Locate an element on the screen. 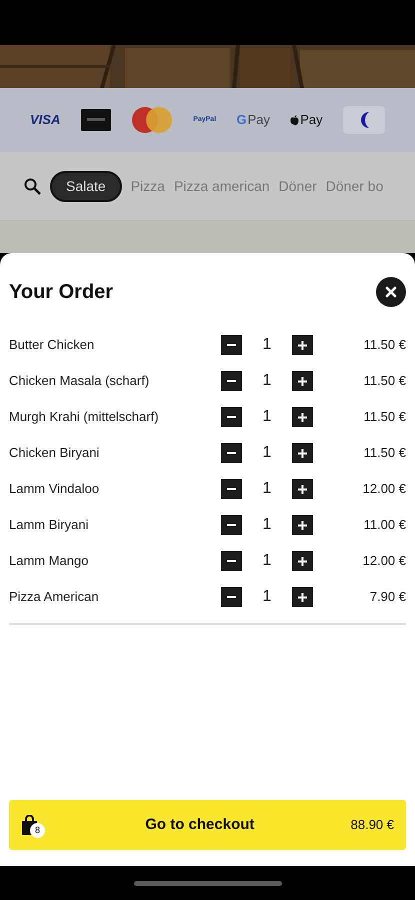 This screenshot has width=415, height=900. category-tab: Döner bo is located at coordinates (355, 186).